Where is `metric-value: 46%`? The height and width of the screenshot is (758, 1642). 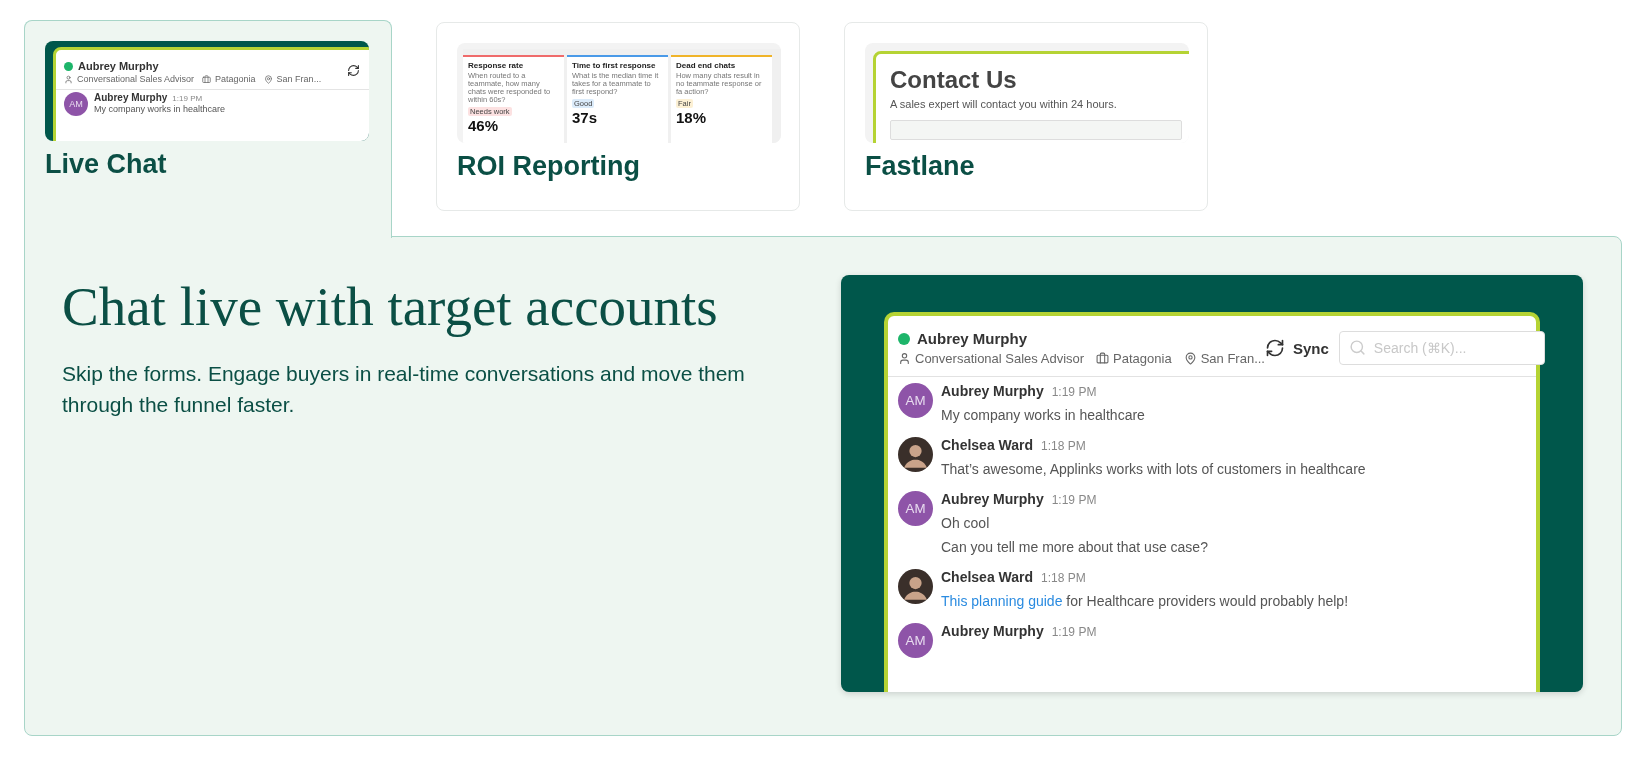 metric-value: 46% is located at coordinates (484, 125).